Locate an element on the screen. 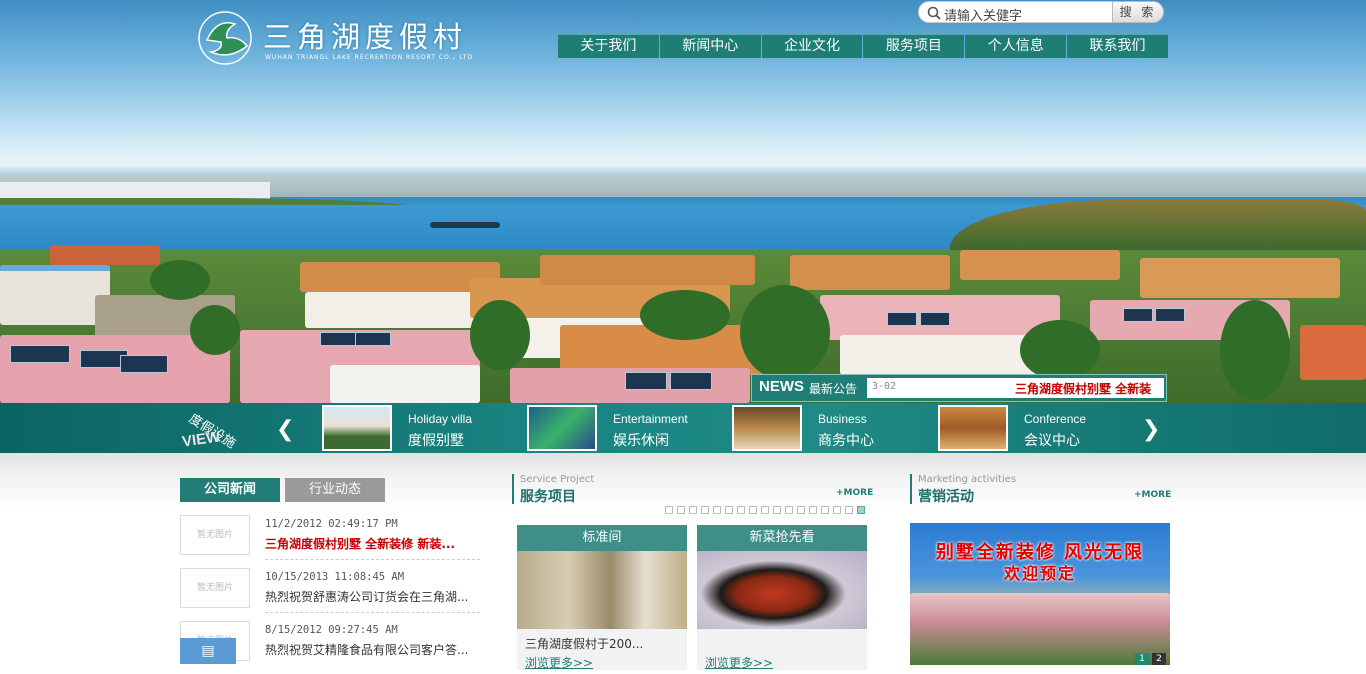 Image resolution: width=1366 pixels, height=674 pixels. facility-label-cn: 娱乐休闲 is located at coordinates (641, 441).